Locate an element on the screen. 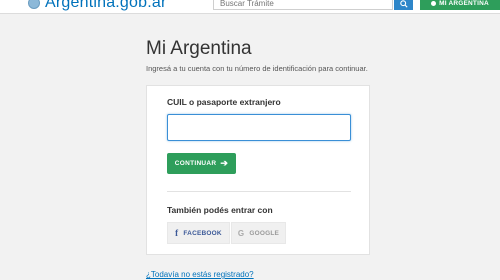  search-button is located at coordinates (403, 5).